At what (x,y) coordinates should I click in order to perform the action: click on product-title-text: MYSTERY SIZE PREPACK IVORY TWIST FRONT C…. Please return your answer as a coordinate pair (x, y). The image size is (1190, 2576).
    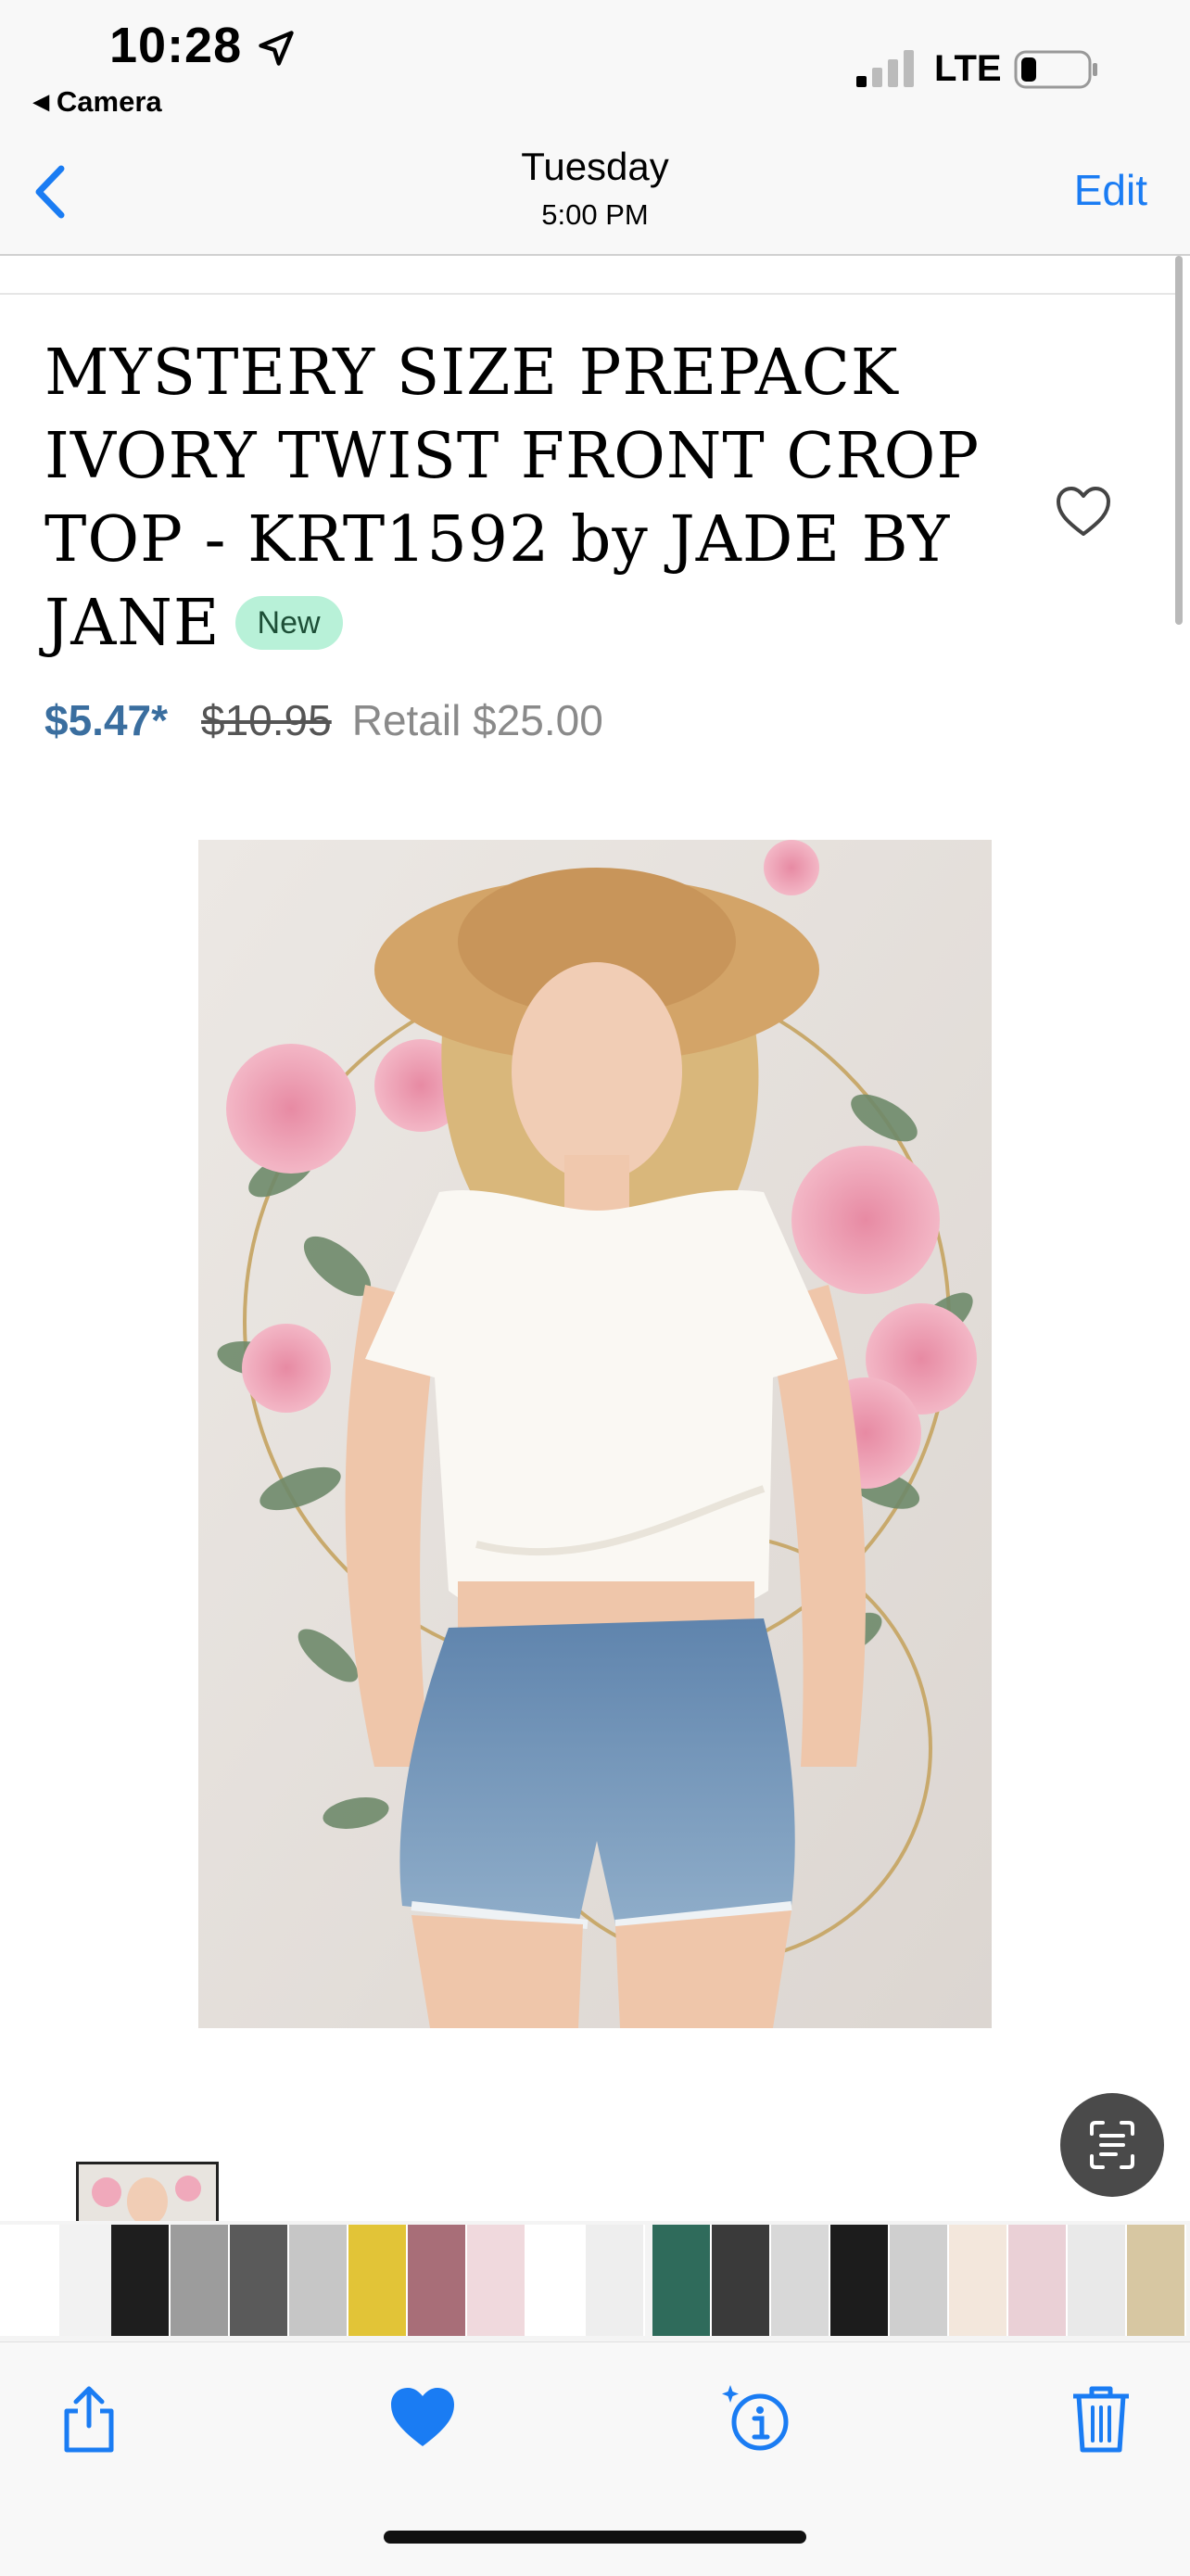
    Looking at the image, I should click on (512, 498).